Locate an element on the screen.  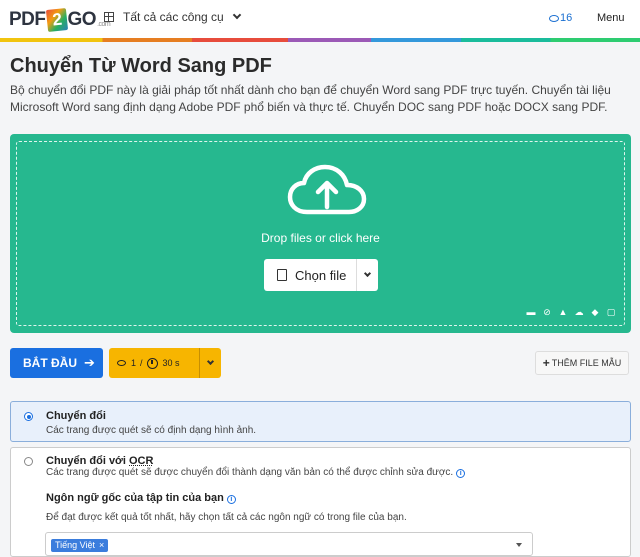
language-tag-label: Tiếng Việt is located at coordinates (75, 545).